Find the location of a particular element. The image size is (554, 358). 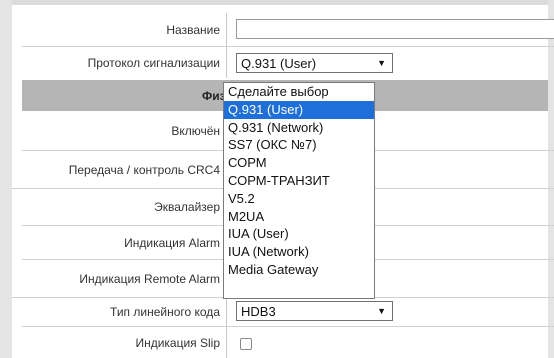

dropdown-option: V5.2 is located at coordinates (299, 199).